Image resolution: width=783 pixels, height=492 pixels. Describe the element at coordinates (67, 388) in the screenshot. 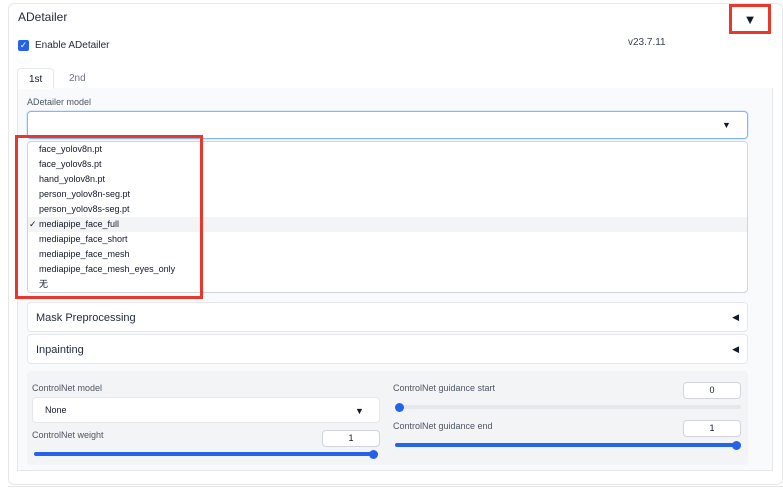

I see `controlnet-model-label: ControlNet model` at that location.